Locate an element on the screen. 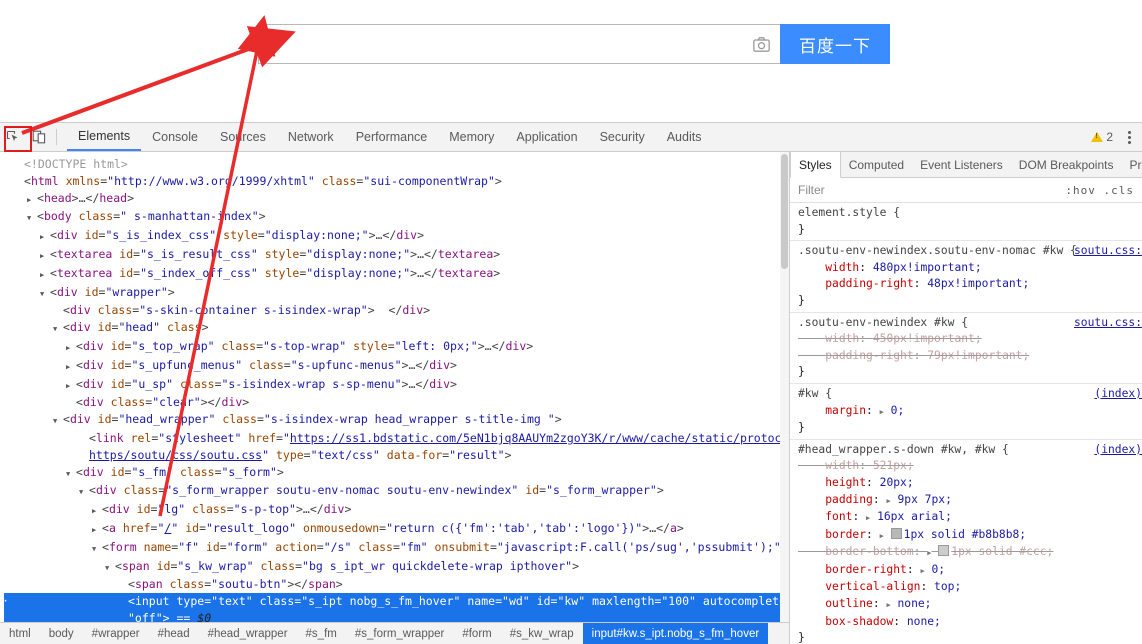 This screenshot has height=644, width=1142. css-declaration: font: ▶ 16px arial; is located at coordinates (970, 518).